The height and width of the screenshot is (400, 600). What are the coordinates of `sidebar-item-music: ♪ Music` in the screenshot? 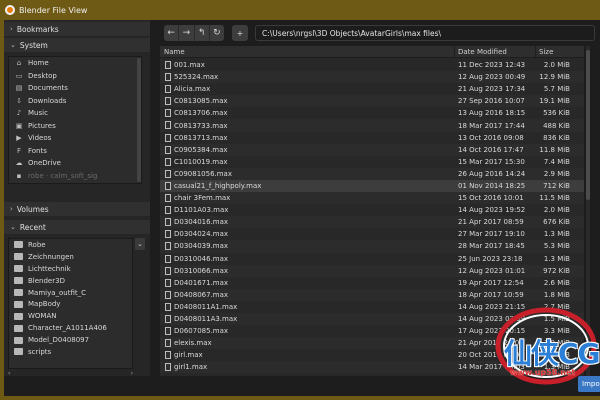 It's located at (75, 113).